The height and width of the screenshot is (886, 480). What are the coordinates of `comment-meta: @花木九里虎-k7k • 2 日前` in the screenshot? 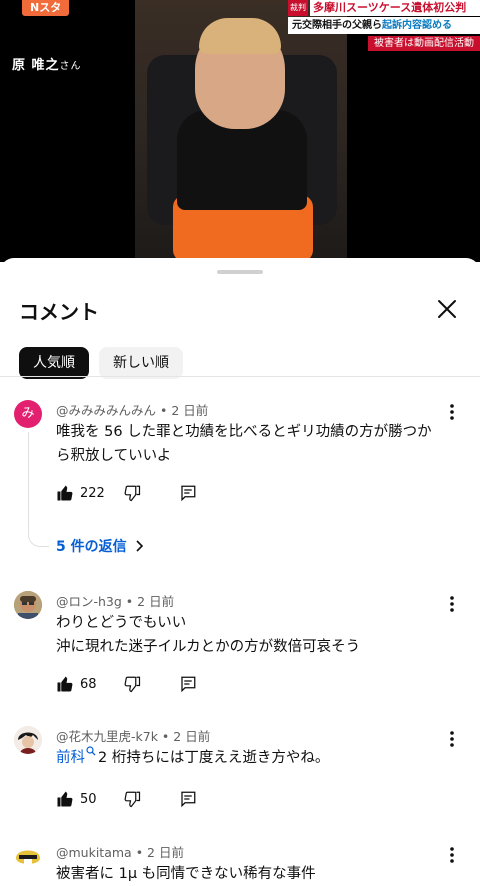 It's located at (133, 736).